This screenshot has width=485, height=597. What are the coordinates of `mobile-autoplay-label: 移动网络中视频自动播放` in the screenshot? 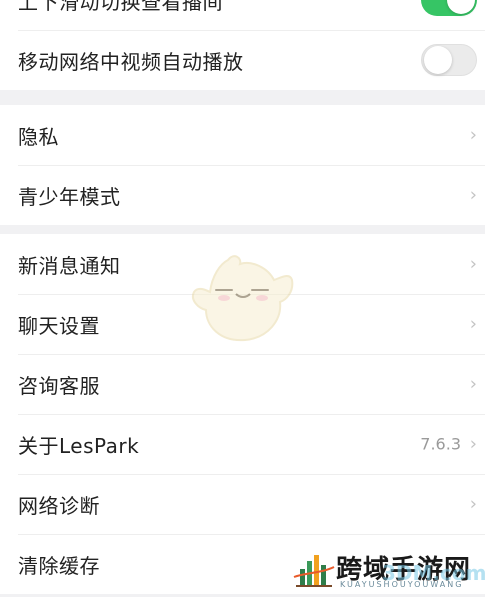 It's located at (131, 61).